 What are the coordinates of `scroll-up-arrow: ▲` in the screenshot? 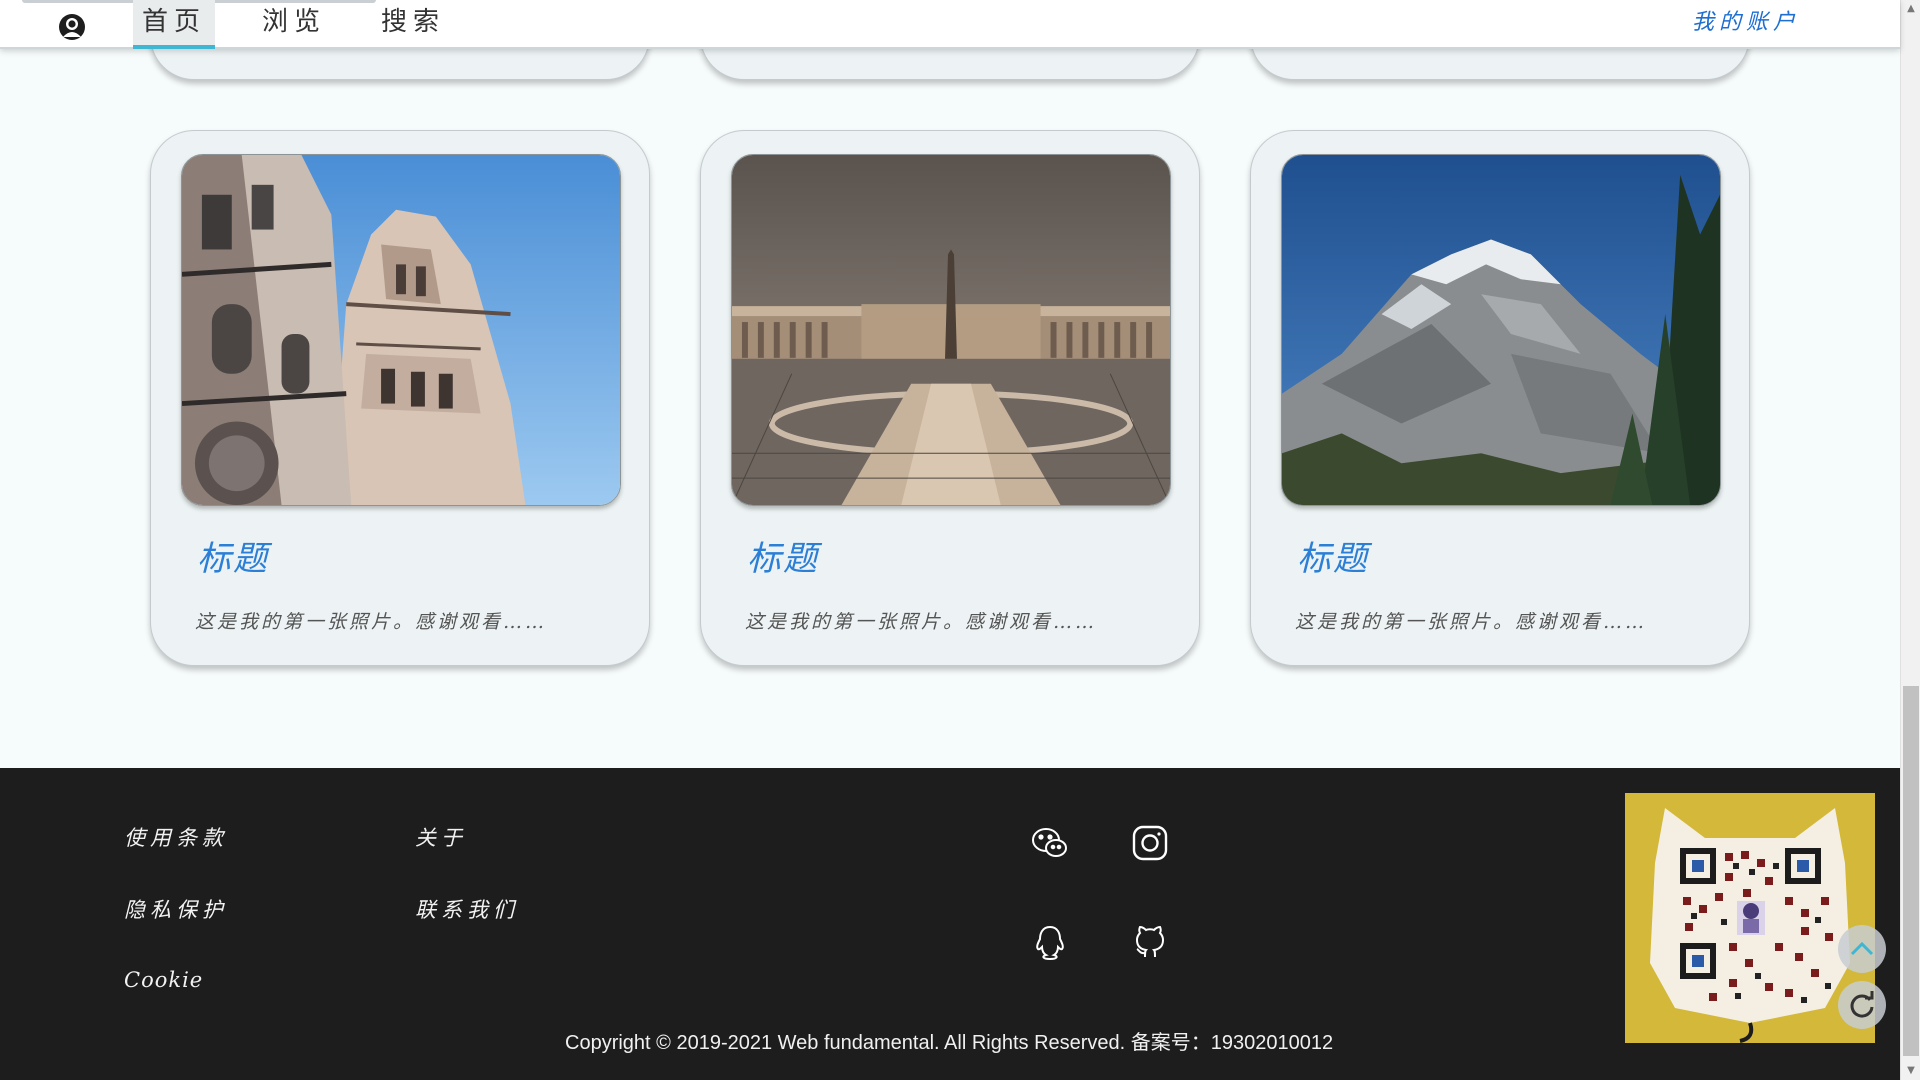 It's located at (1910, 9).